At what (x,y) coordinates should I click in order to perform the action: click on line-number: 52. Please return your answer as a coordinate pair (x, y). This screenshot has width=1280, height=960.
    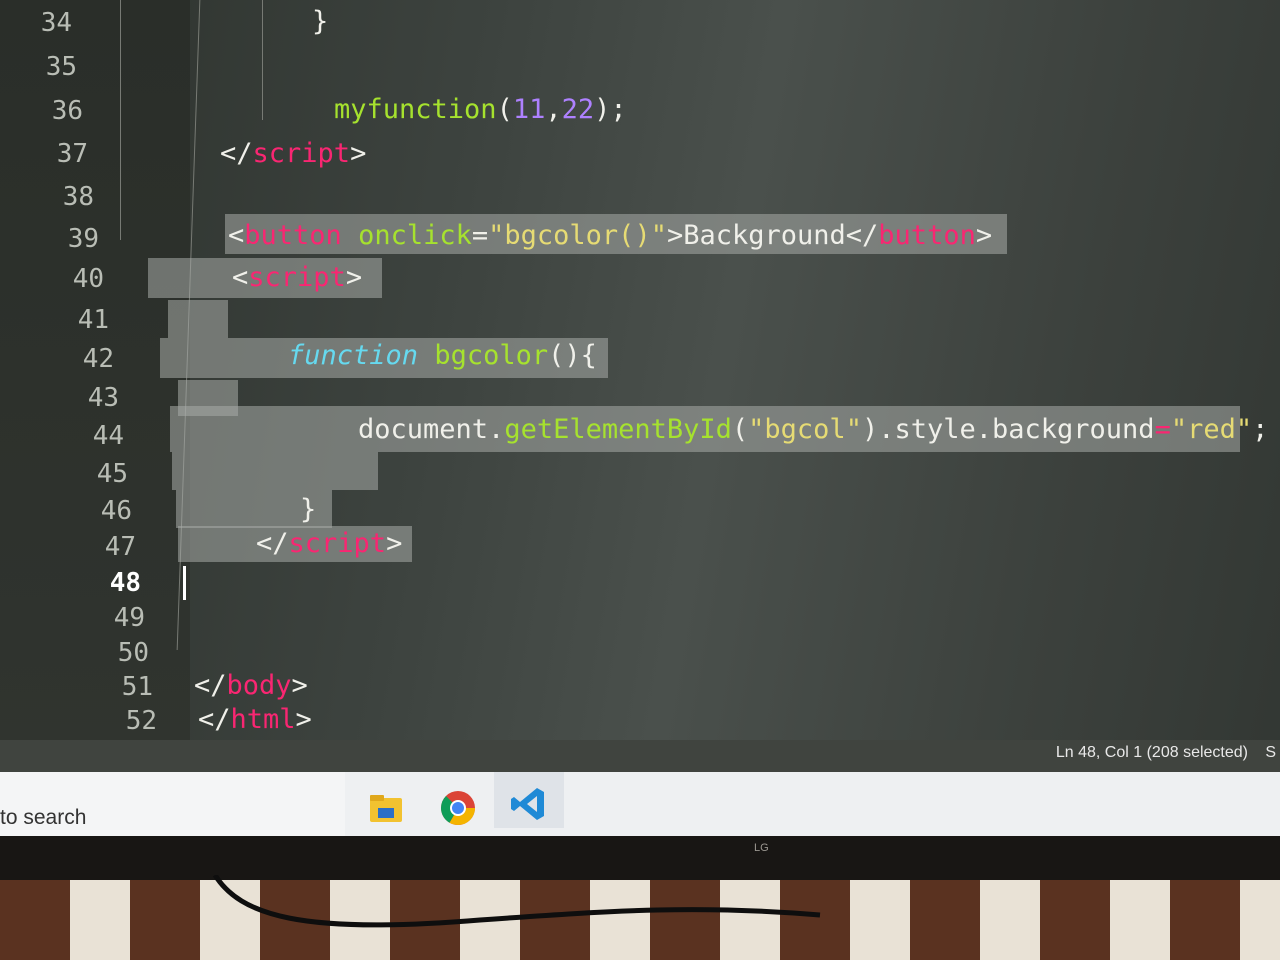
    Looking at the image, I should click on (141, 721).